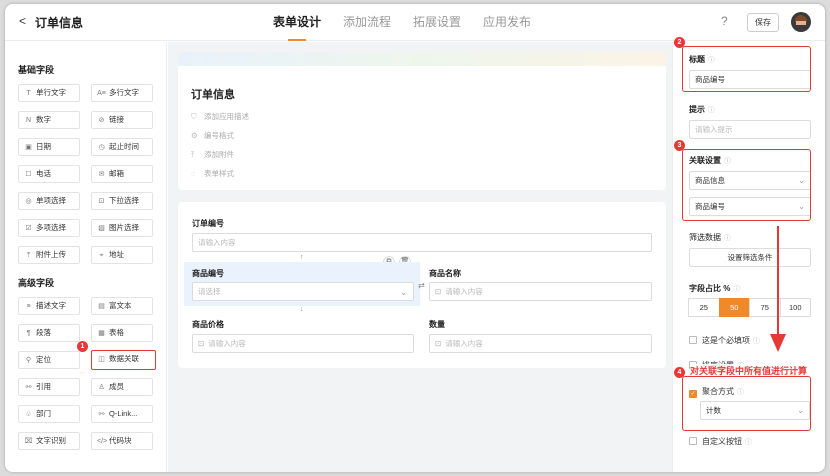  What do you see at coordinates (801, 22) in the screenshot?
I see `avatar` at bounding box center [801, 22].